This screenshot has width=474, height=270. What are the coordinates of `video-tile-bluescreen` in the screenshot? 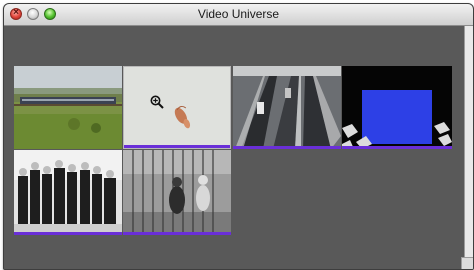 It's located at (397, 107).